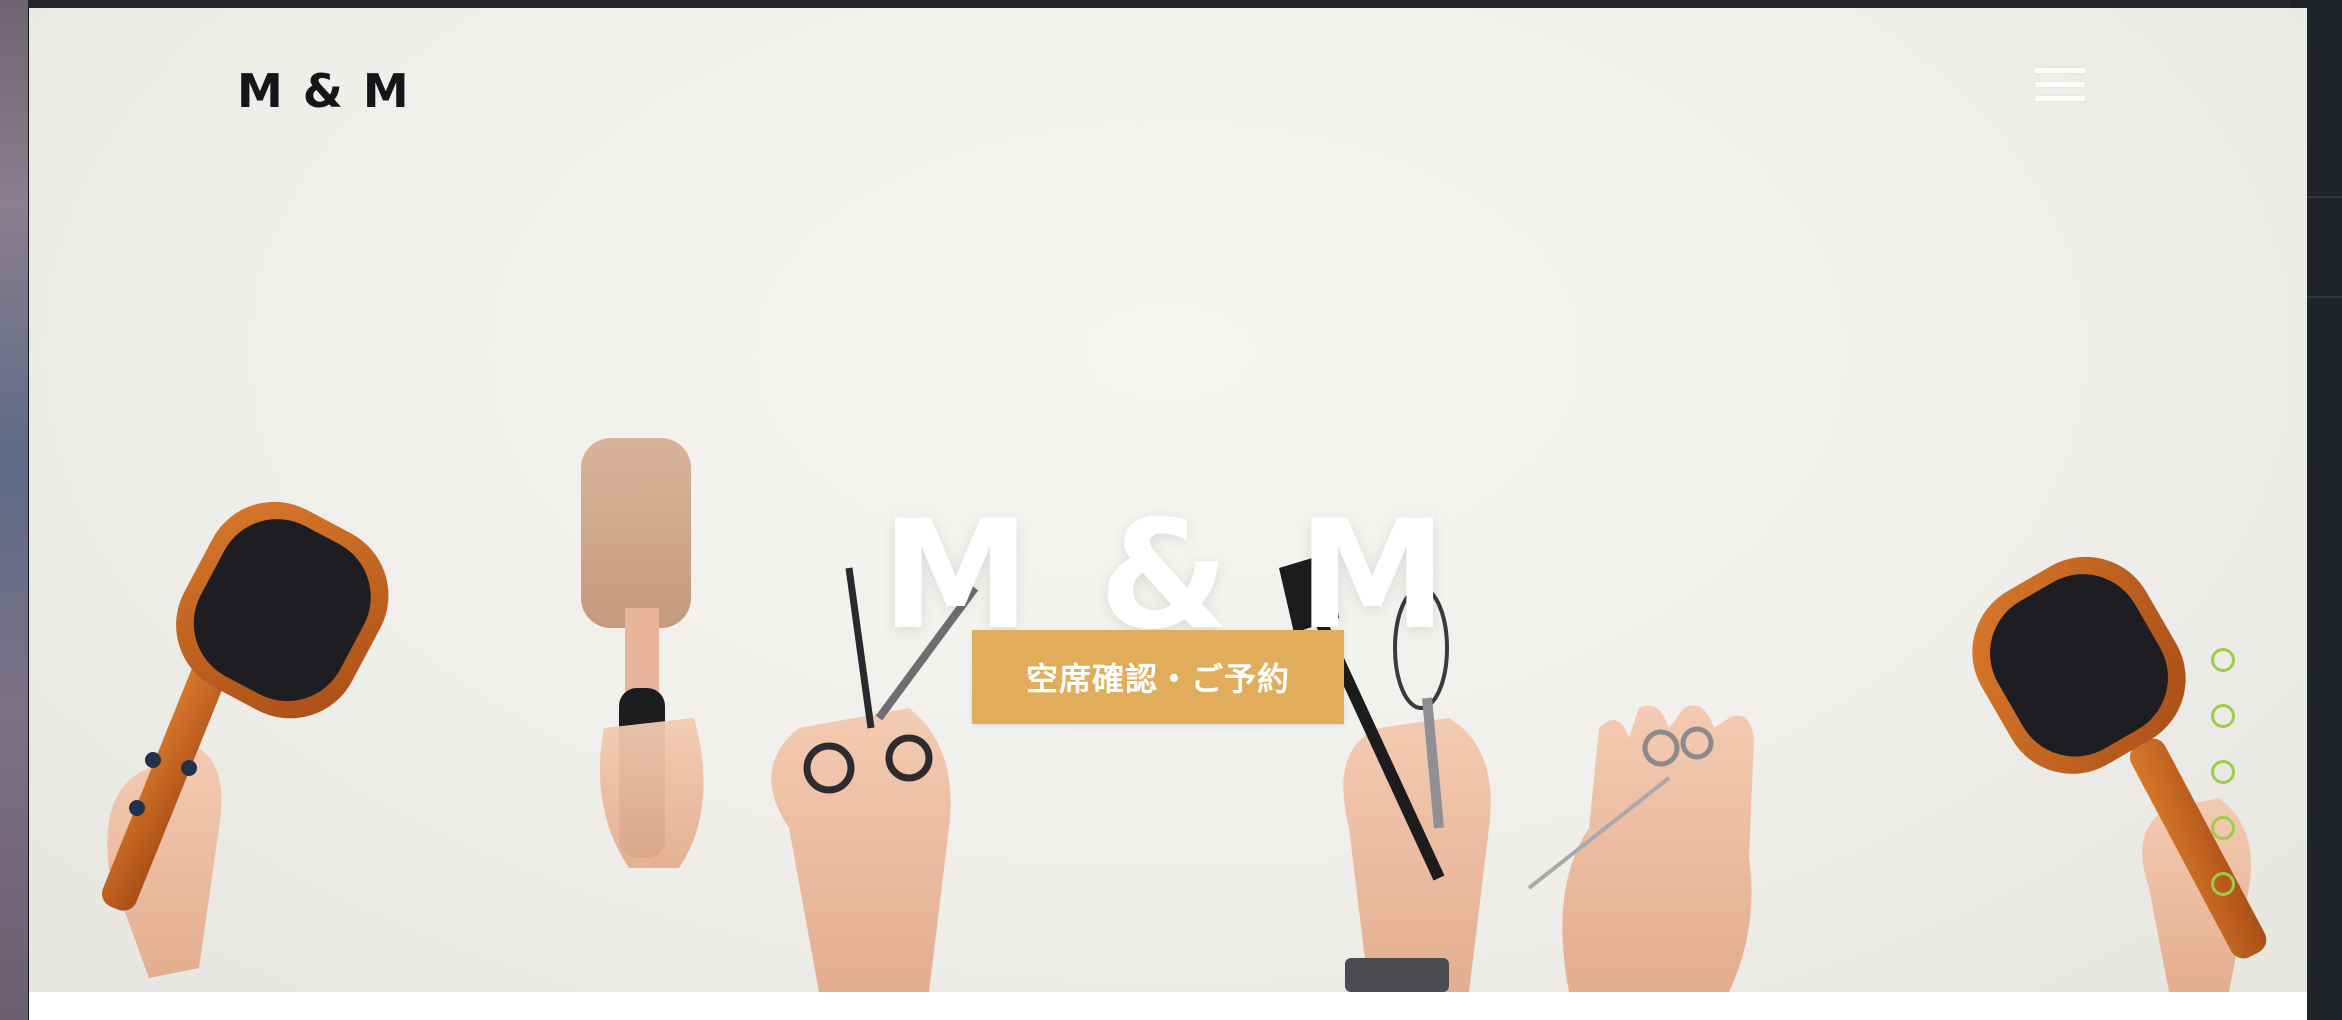 This screenshot has width=2342, height=1020. I want to click on site-logo: M & M, so click(324, 91).